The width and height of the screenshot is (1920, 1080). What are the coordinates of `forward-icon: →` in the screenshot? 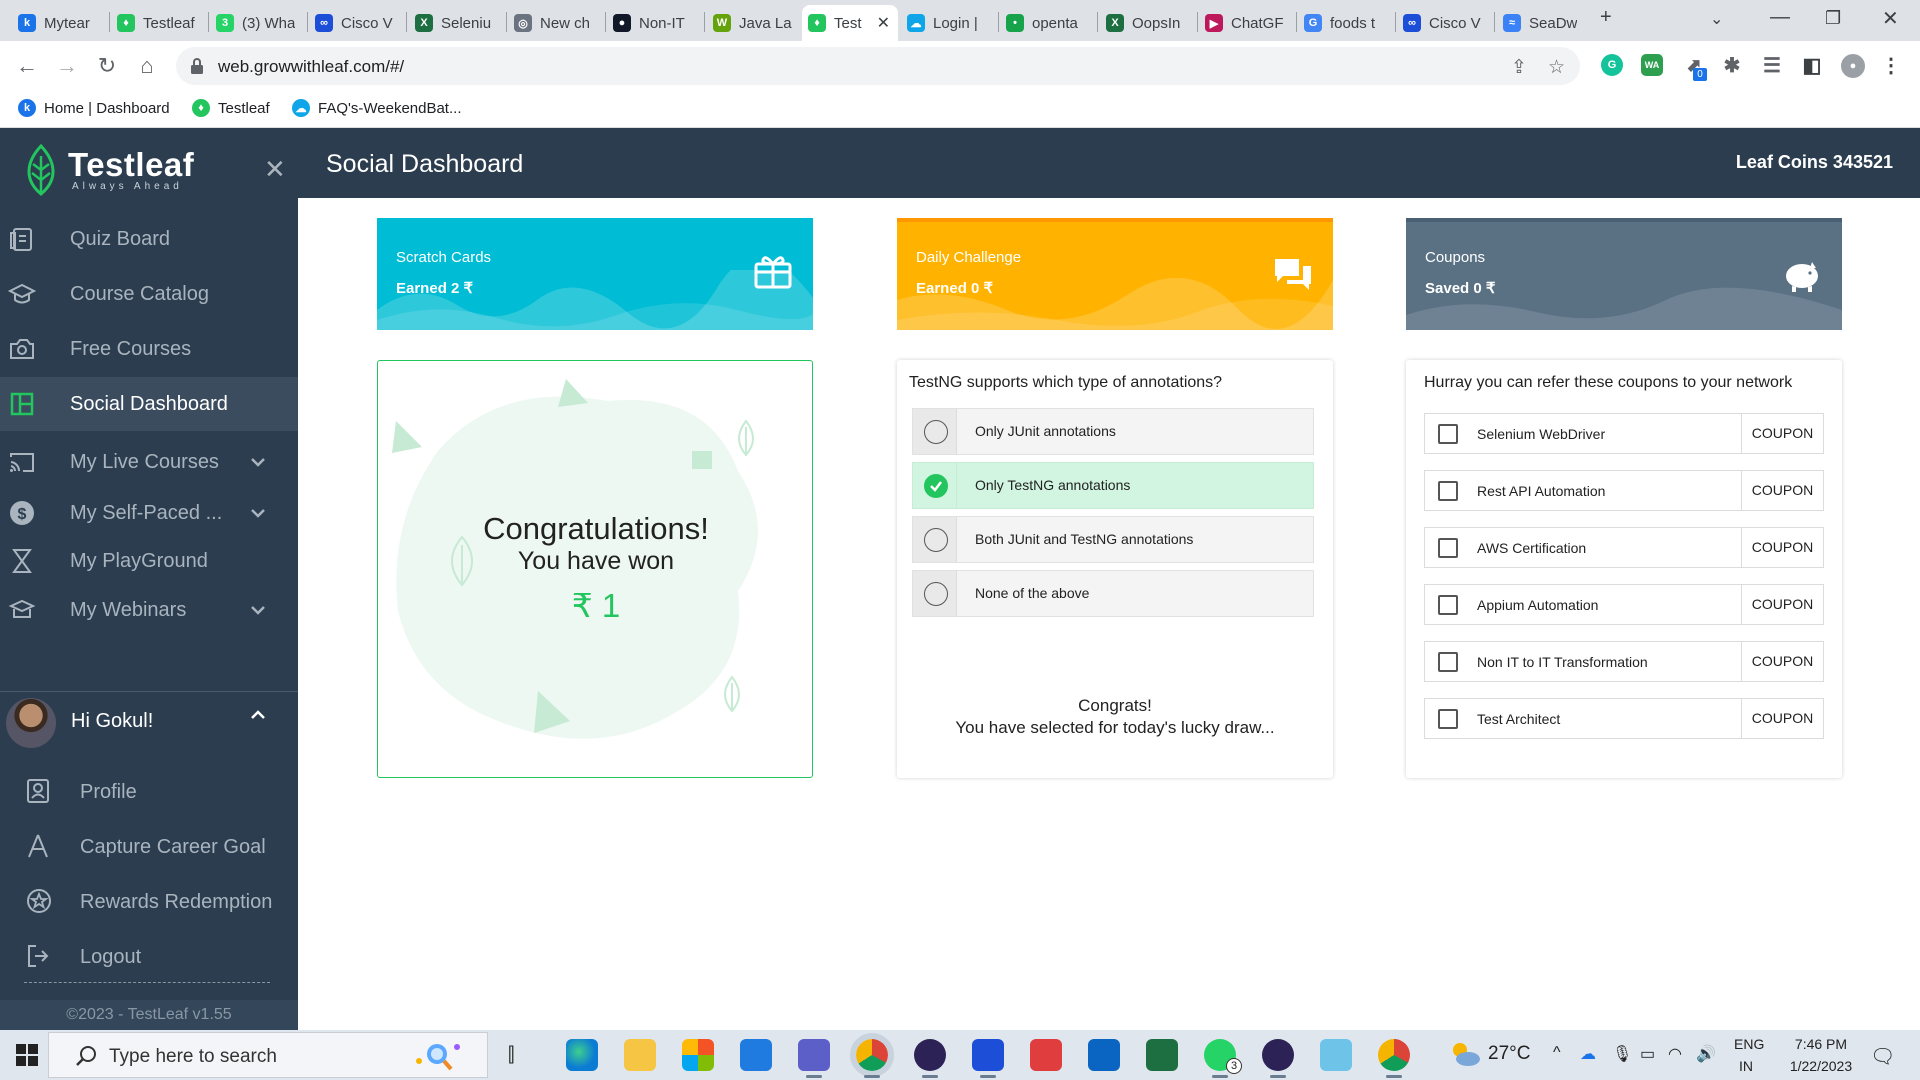 It's located at (67, 66).